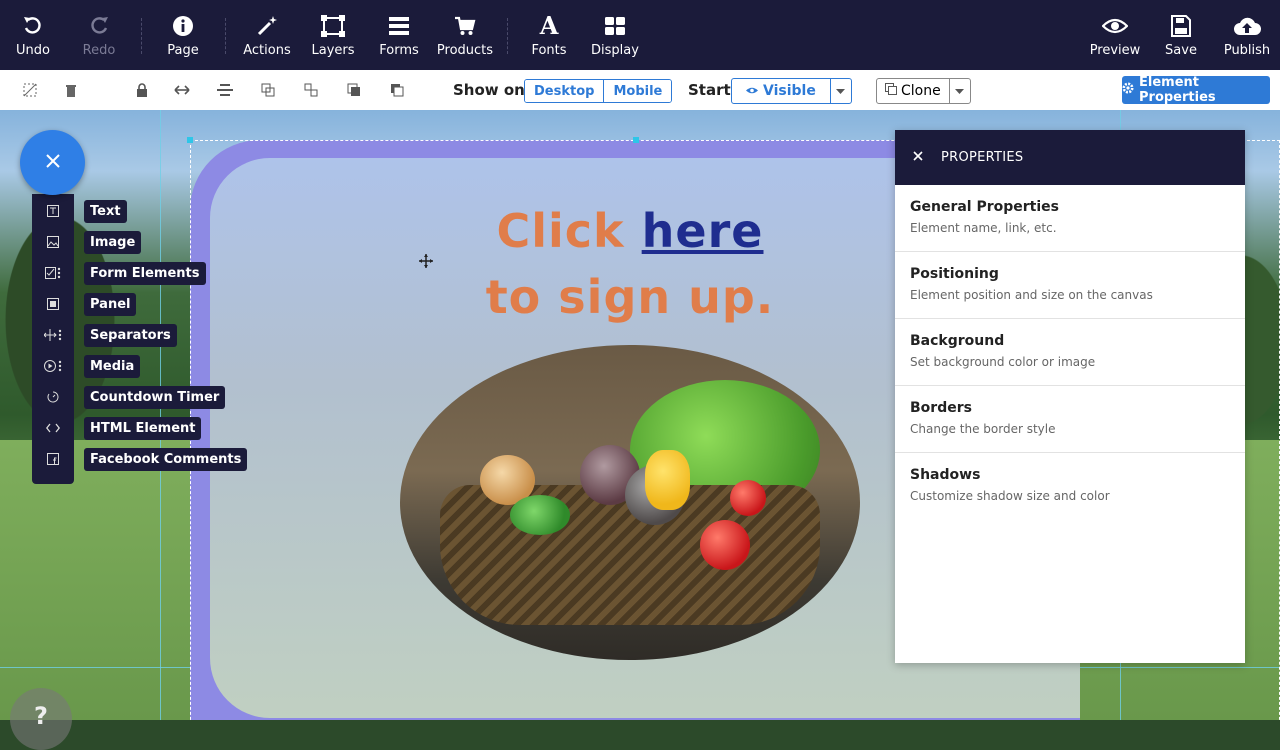 The width and height of the screenshot is (1280, 750). I want to click on properties-section-borders: Borders Change the border style, so click(1070, 419).